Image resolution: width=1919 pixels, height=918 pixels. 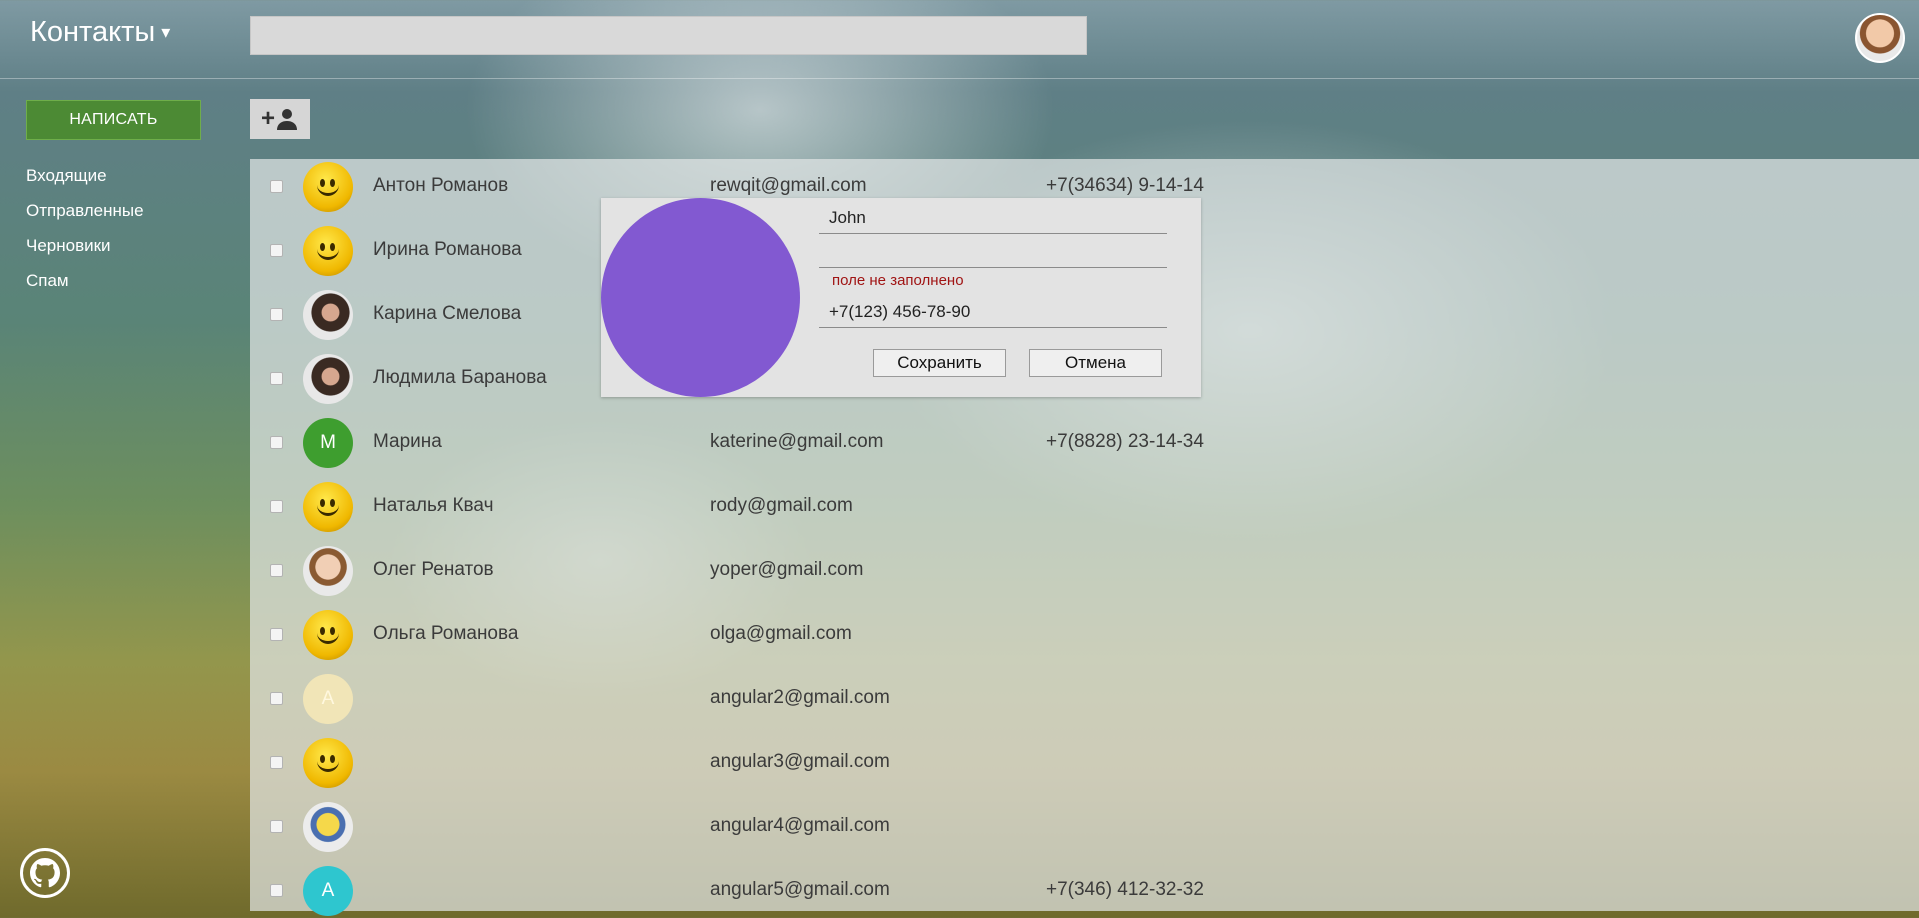 I want to click on person-icon, so click(x=287, y=119).